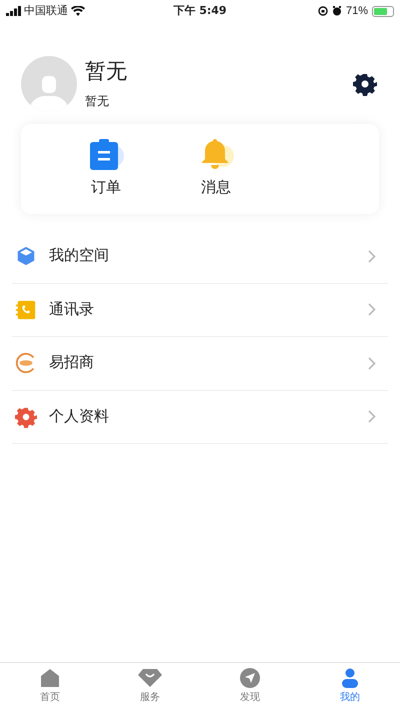  I want to click on menu-item: 个人资料, so click(200, 417).